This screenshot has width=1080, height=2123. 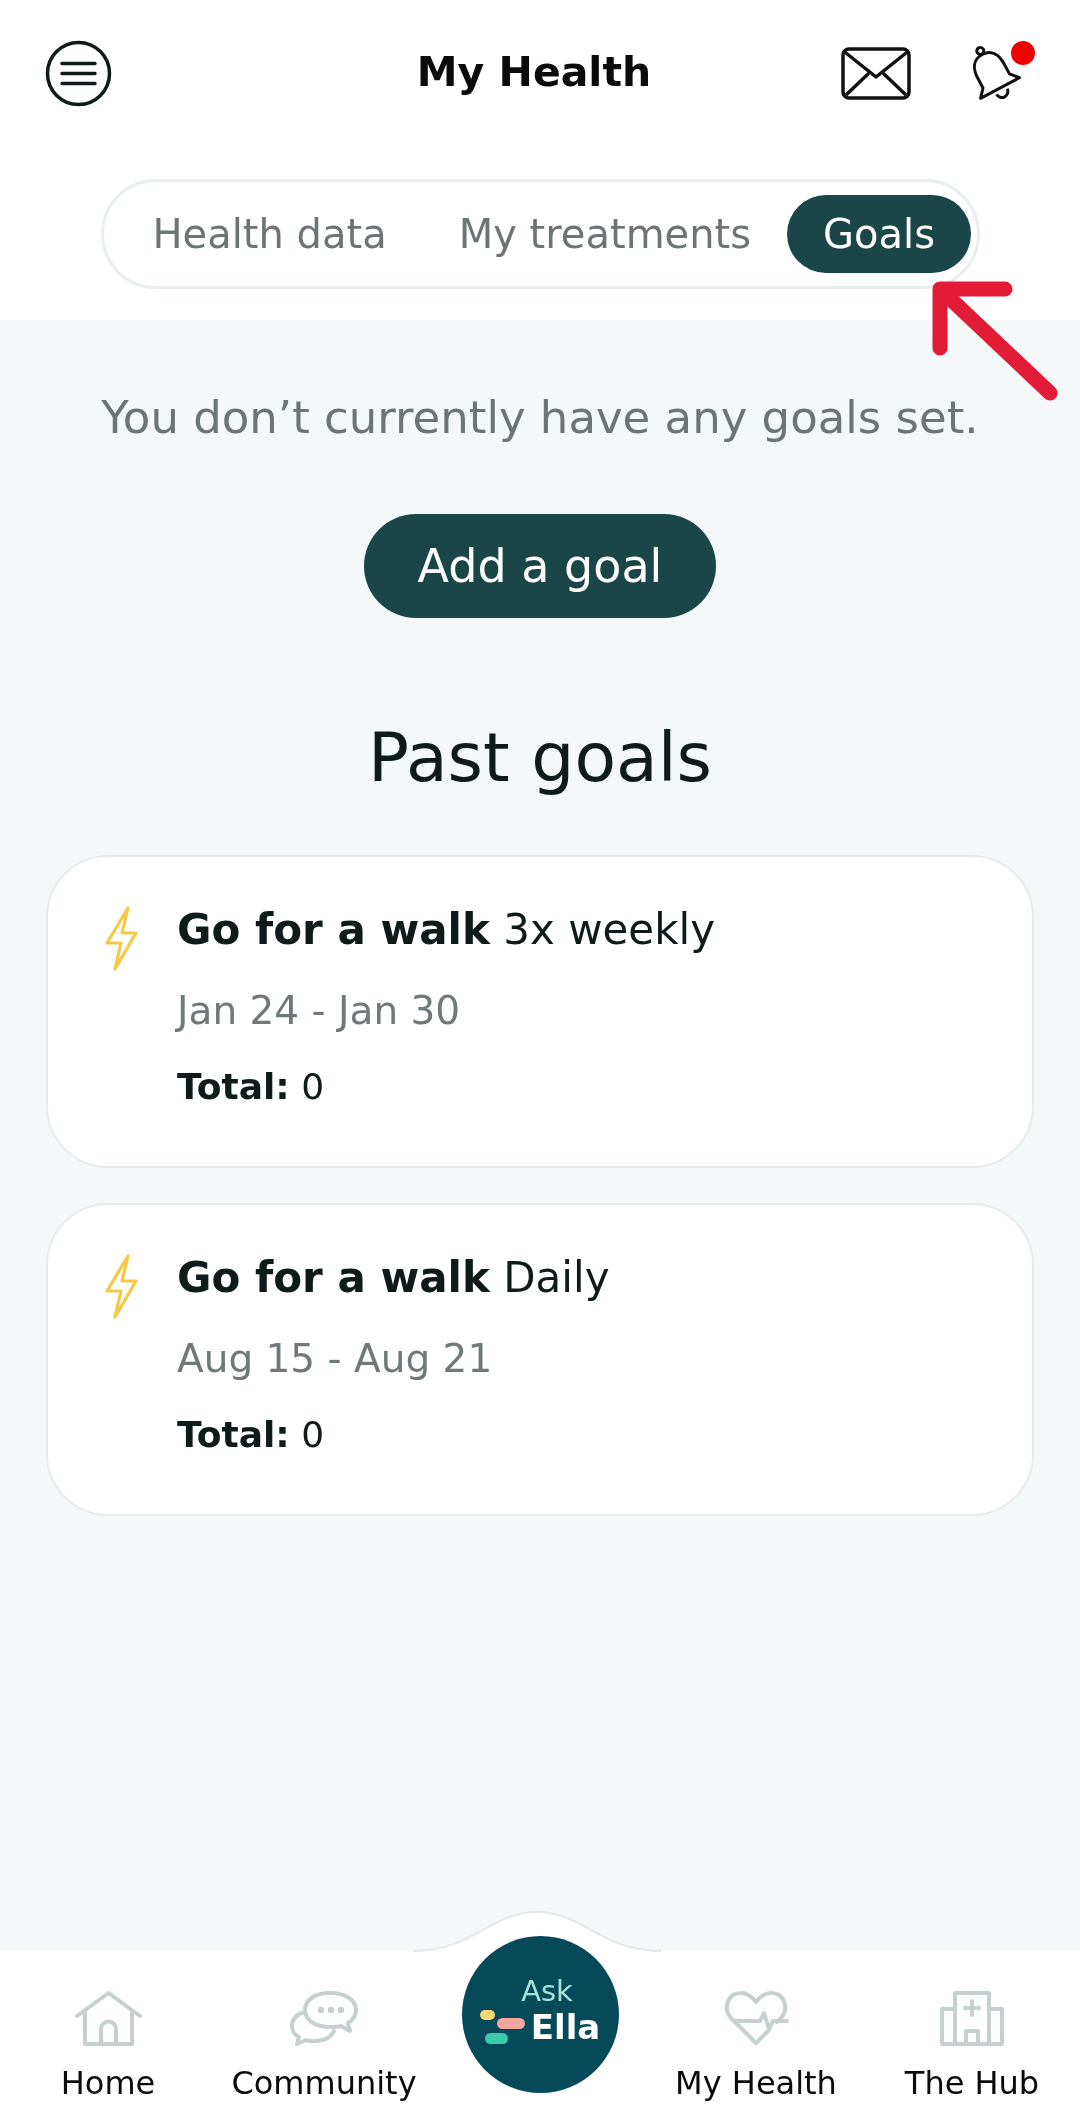 I want to click on nav-tab: My Health, so click(x=756, y=2046).